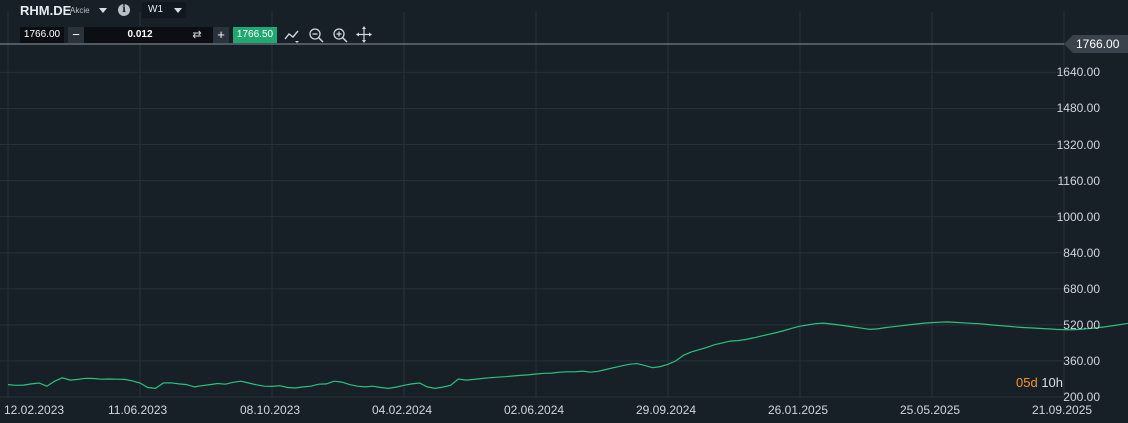  I want to click on symbol-label: RHM.DE, so click(45, 10).